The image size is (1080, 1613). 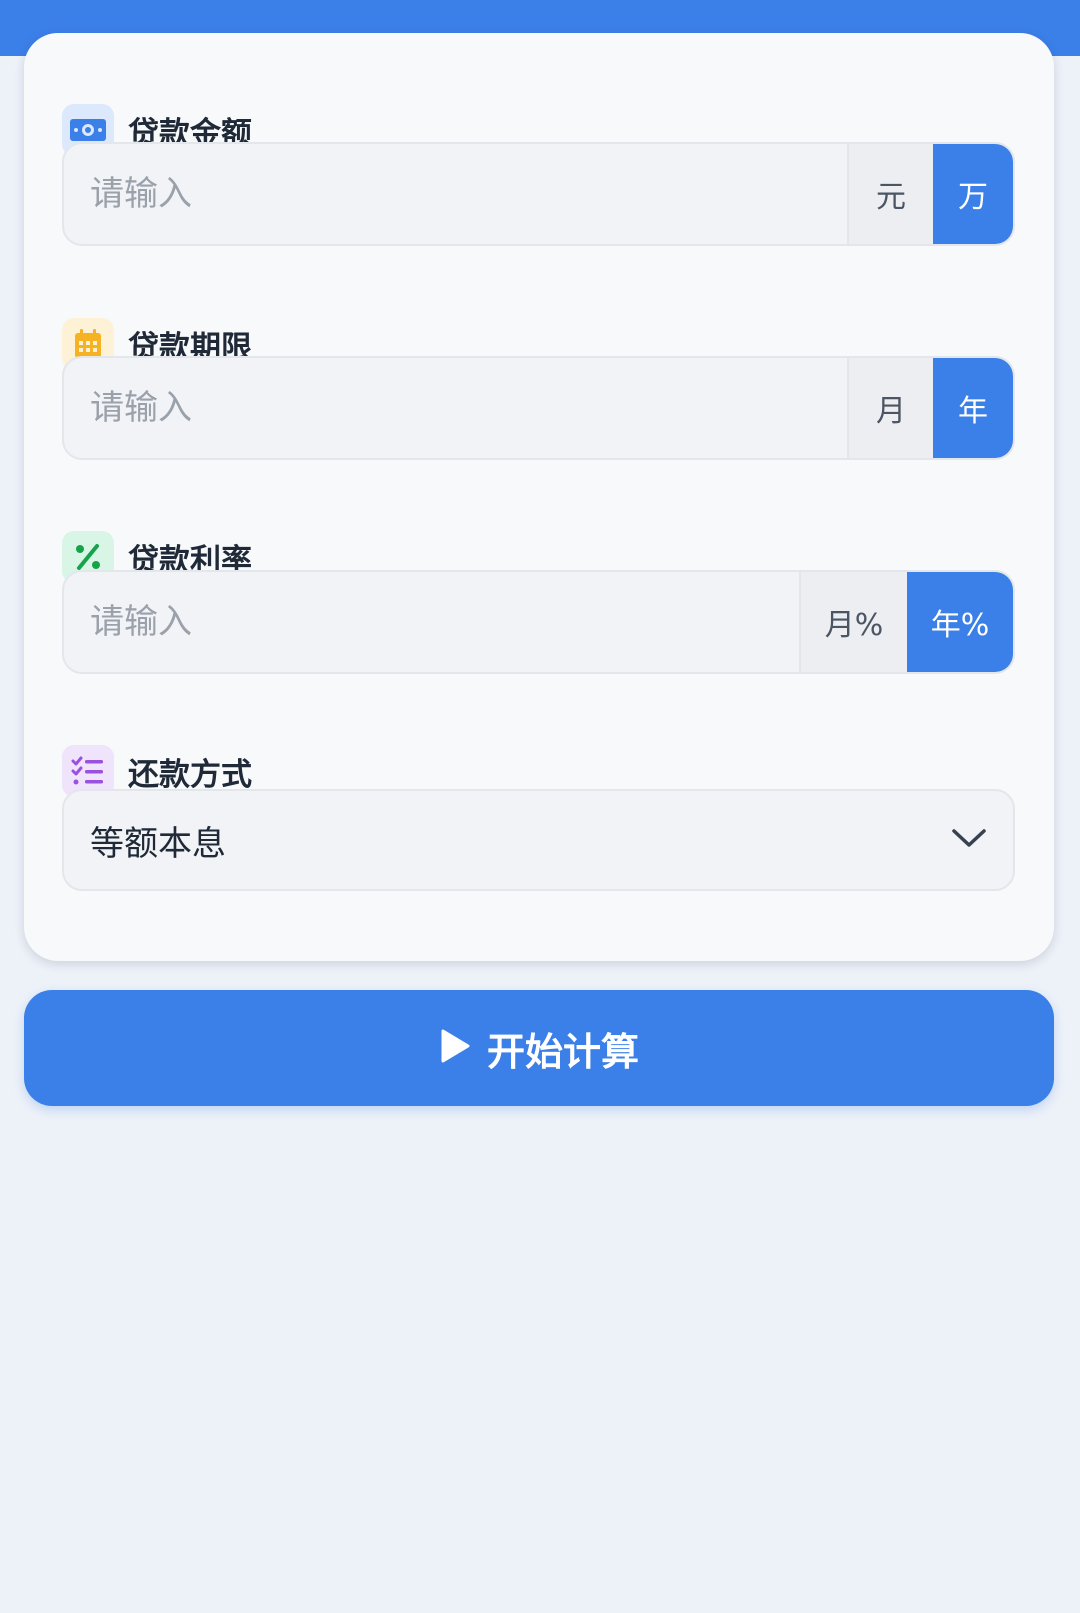 What do you see at coordinates (973, 408) in the screenshot?
I see `unit-year-button: 年` at bounding box center [973, 408].